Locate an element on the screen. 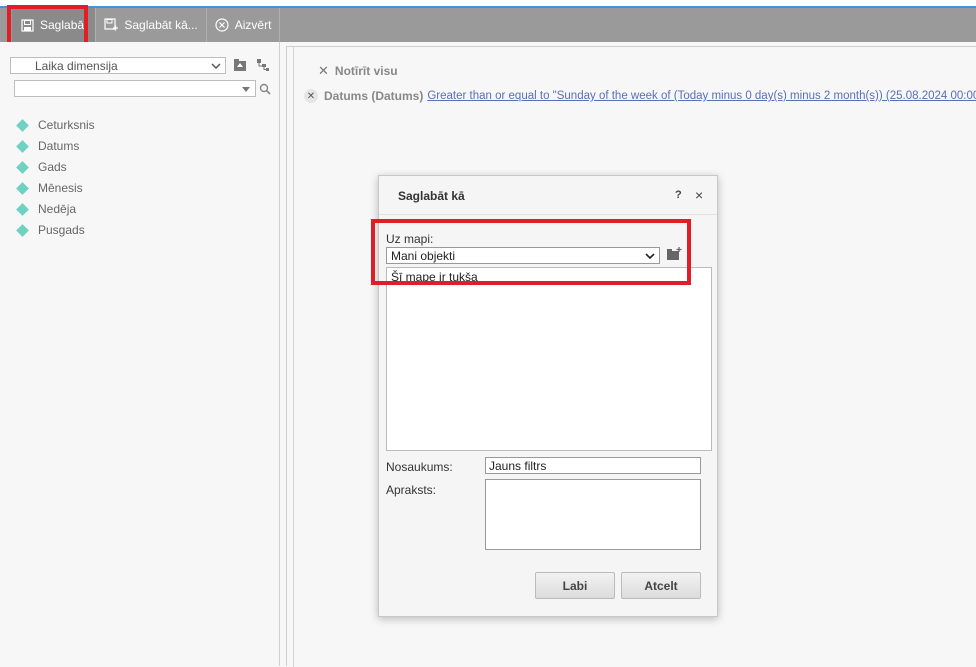  tree-item-label: Nedēja is located at coordinates (57, 209).